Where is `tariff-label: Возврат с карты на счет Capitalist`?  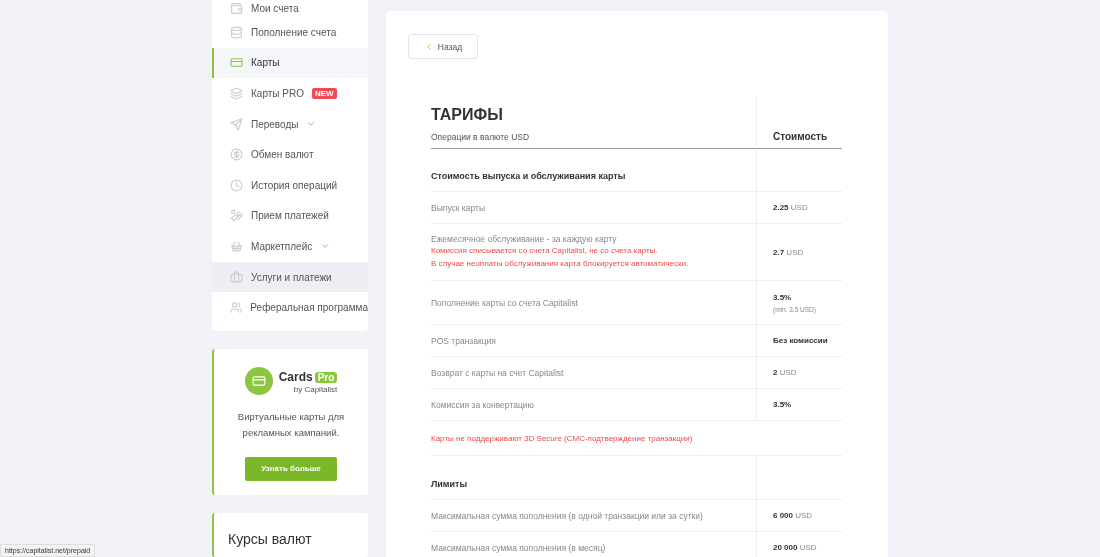
tariff-label: Возврат с карты на счет Capitalist is located at coordinates (498, 372).